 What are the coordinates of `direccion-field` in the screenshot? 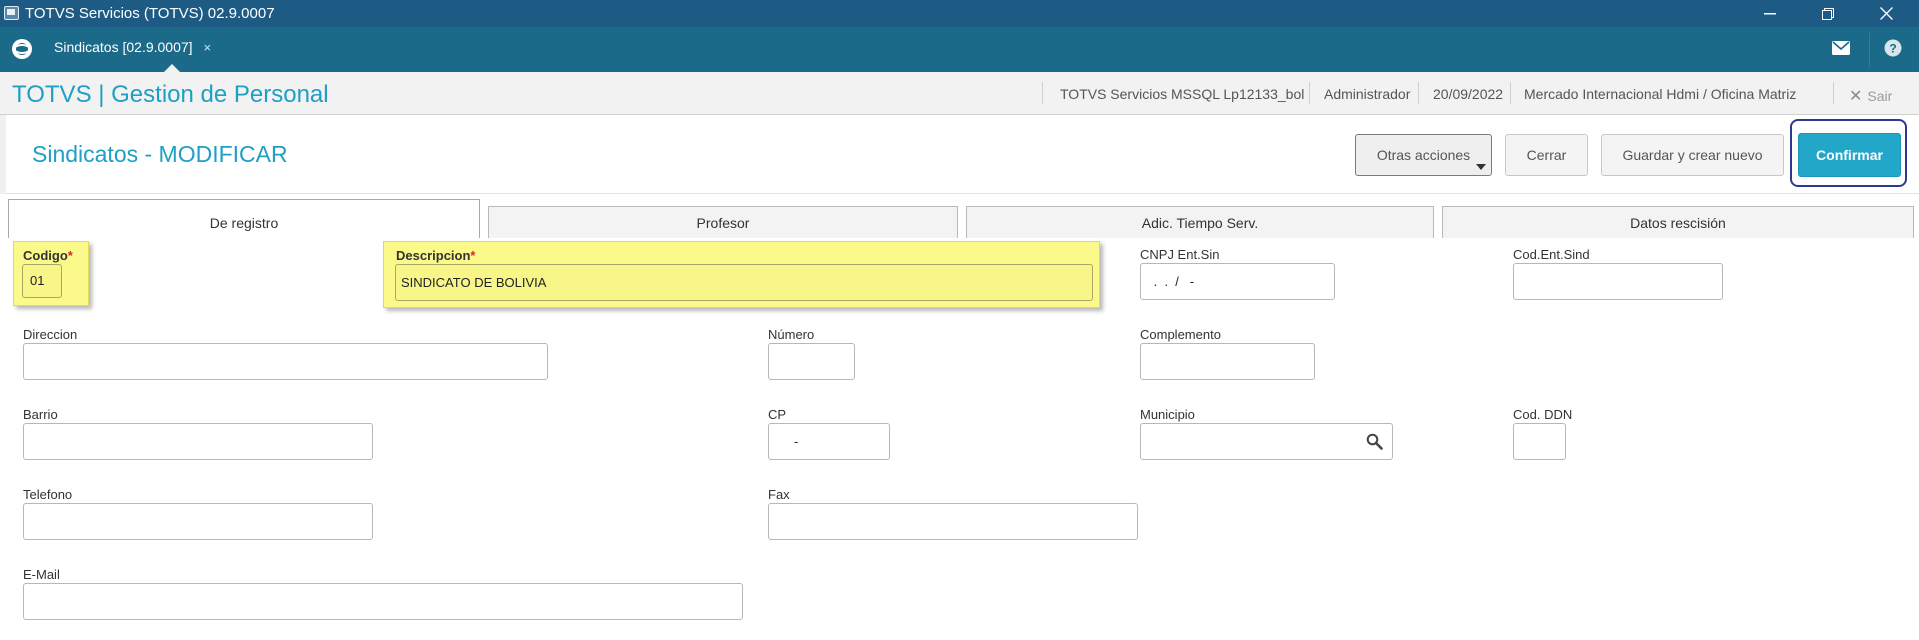 It's located at (285, 361).